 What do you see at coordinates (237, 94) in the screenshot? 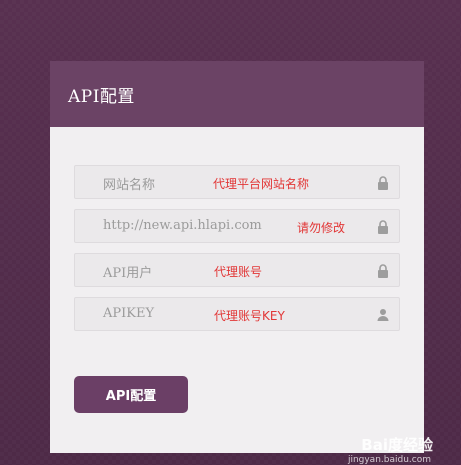
I see `card-header: API配置` at bounding box center [237, 94].